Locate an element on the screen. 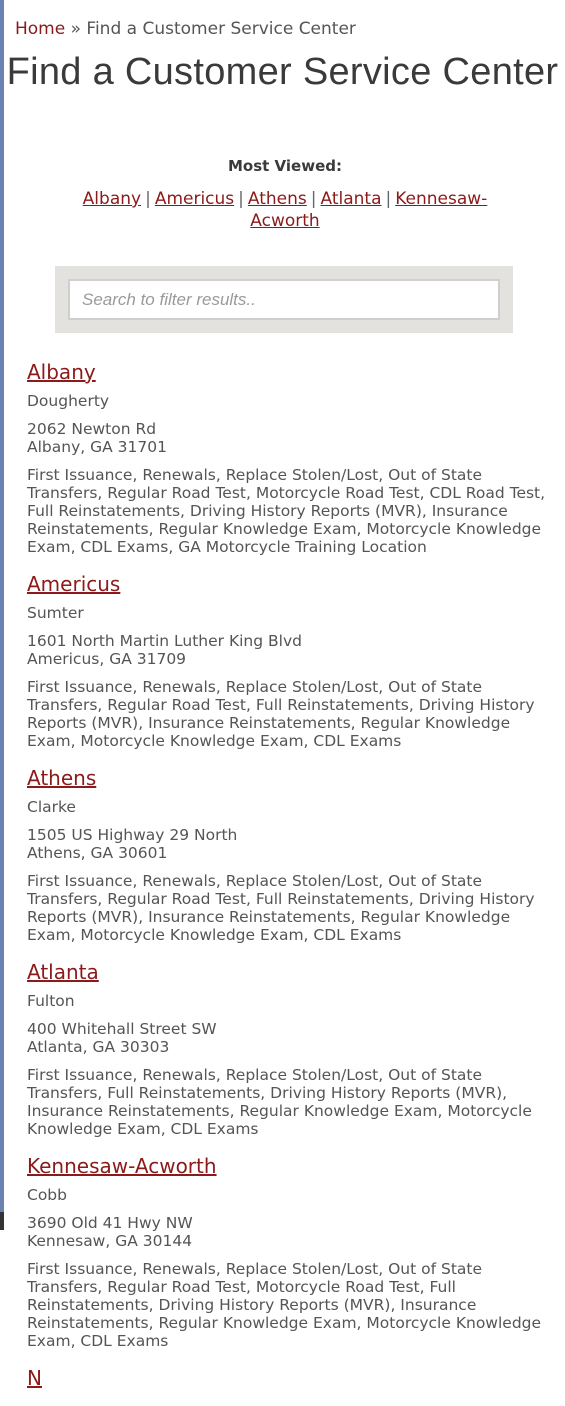 This screenshot has width=565, height=1406. location-name-link: Atlanta is located at coordinates (63, 972).